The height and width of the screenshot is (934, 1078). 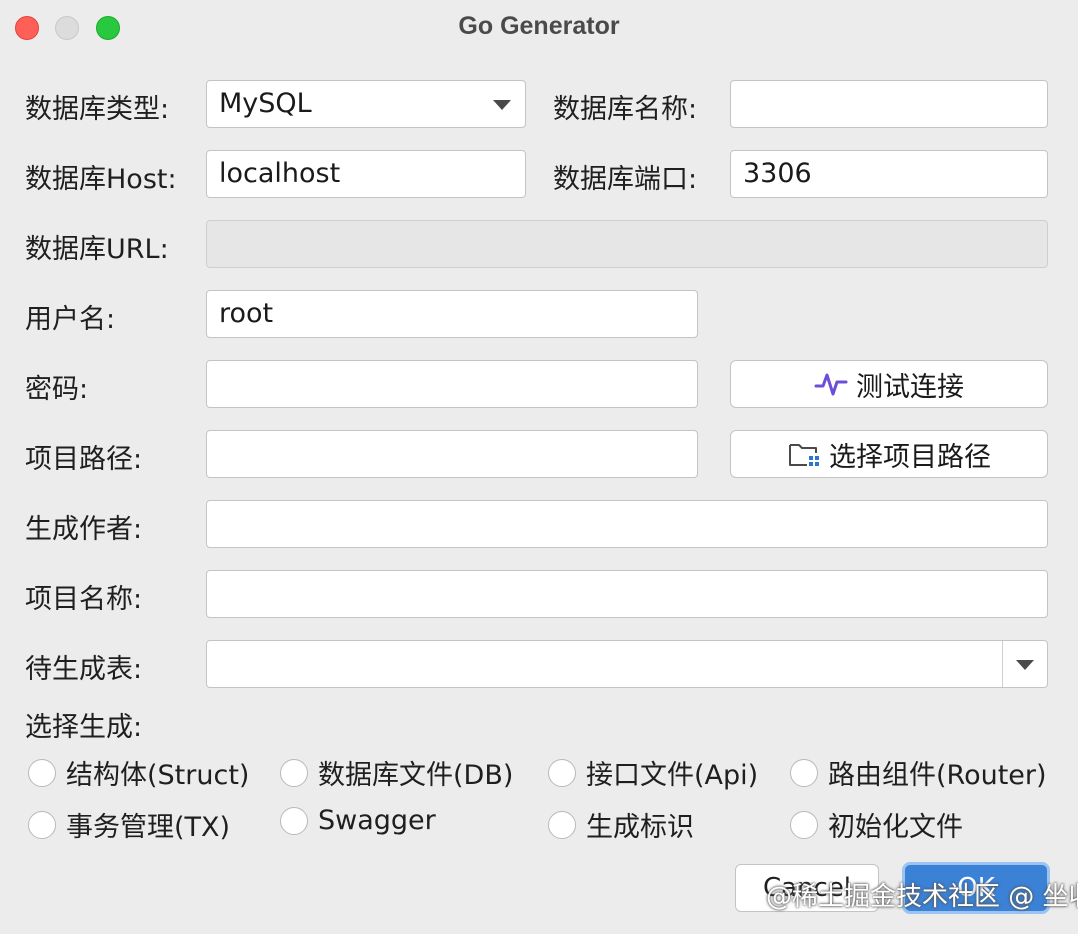 I want to click on project-name-input, so click(x=627, y=594).